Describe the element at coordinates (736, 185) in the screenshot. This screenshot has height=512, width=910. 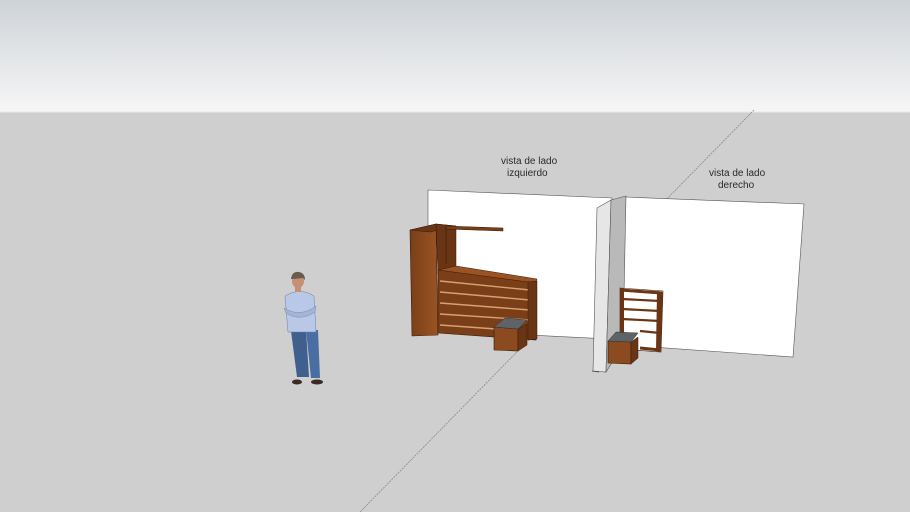
I see `right-view-line2: derecho` at that location.